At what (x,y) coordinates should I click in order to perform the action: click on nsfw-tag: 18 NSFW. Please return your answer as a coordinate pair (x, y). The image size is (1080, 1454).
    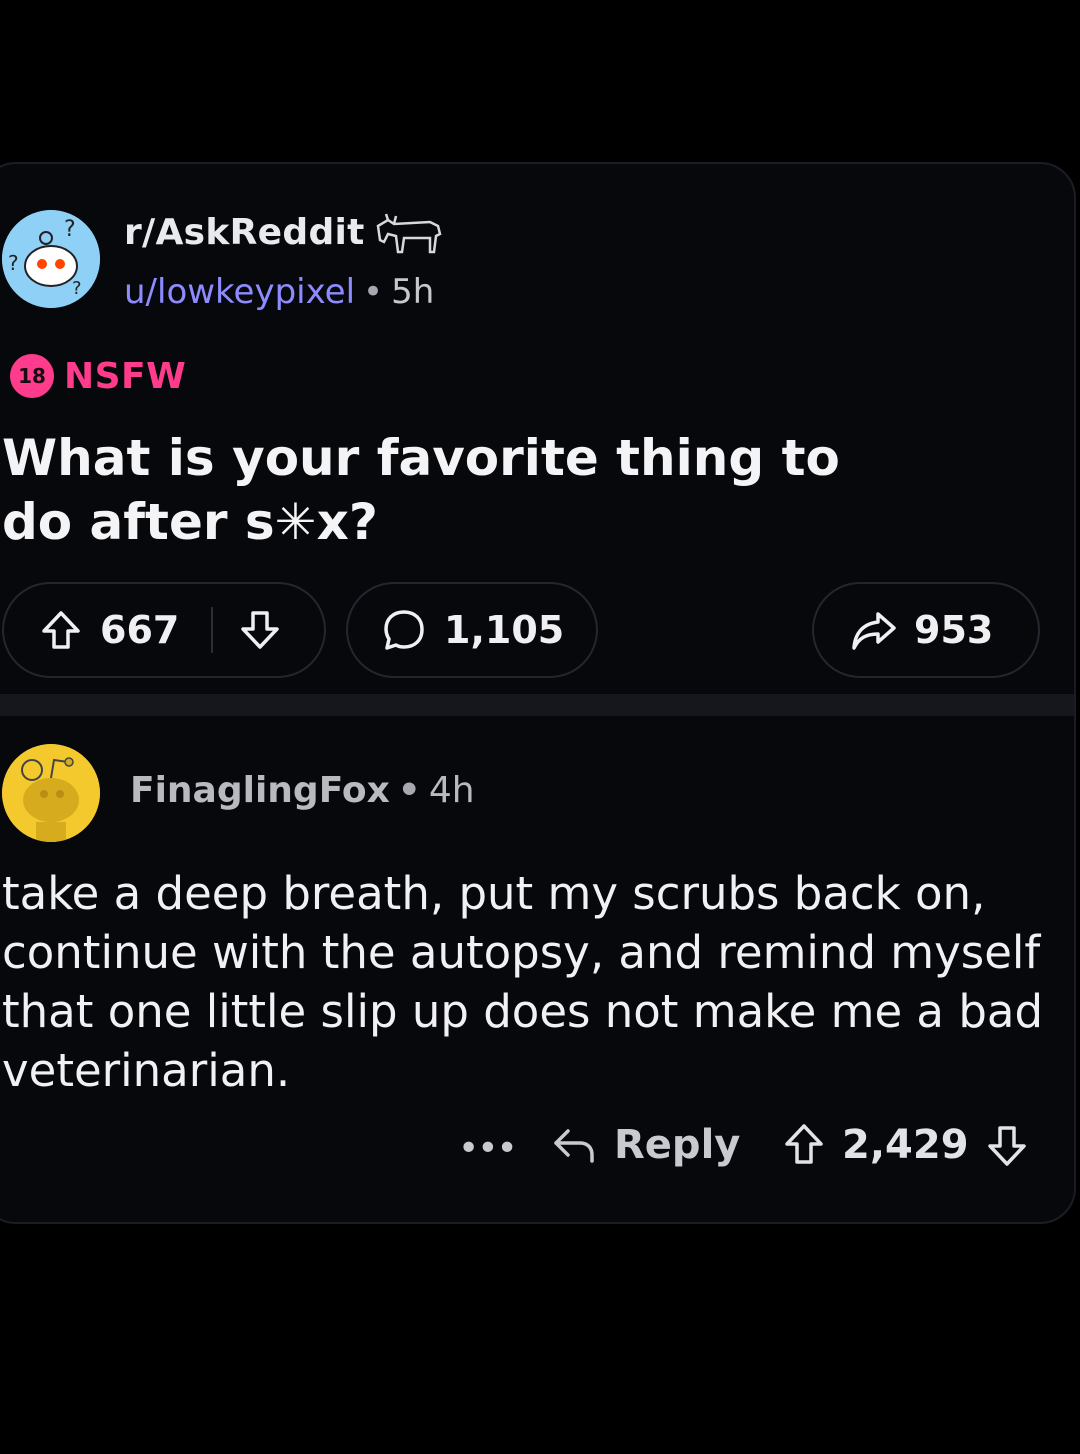
    Looking at the image, I should click on (98, 376).